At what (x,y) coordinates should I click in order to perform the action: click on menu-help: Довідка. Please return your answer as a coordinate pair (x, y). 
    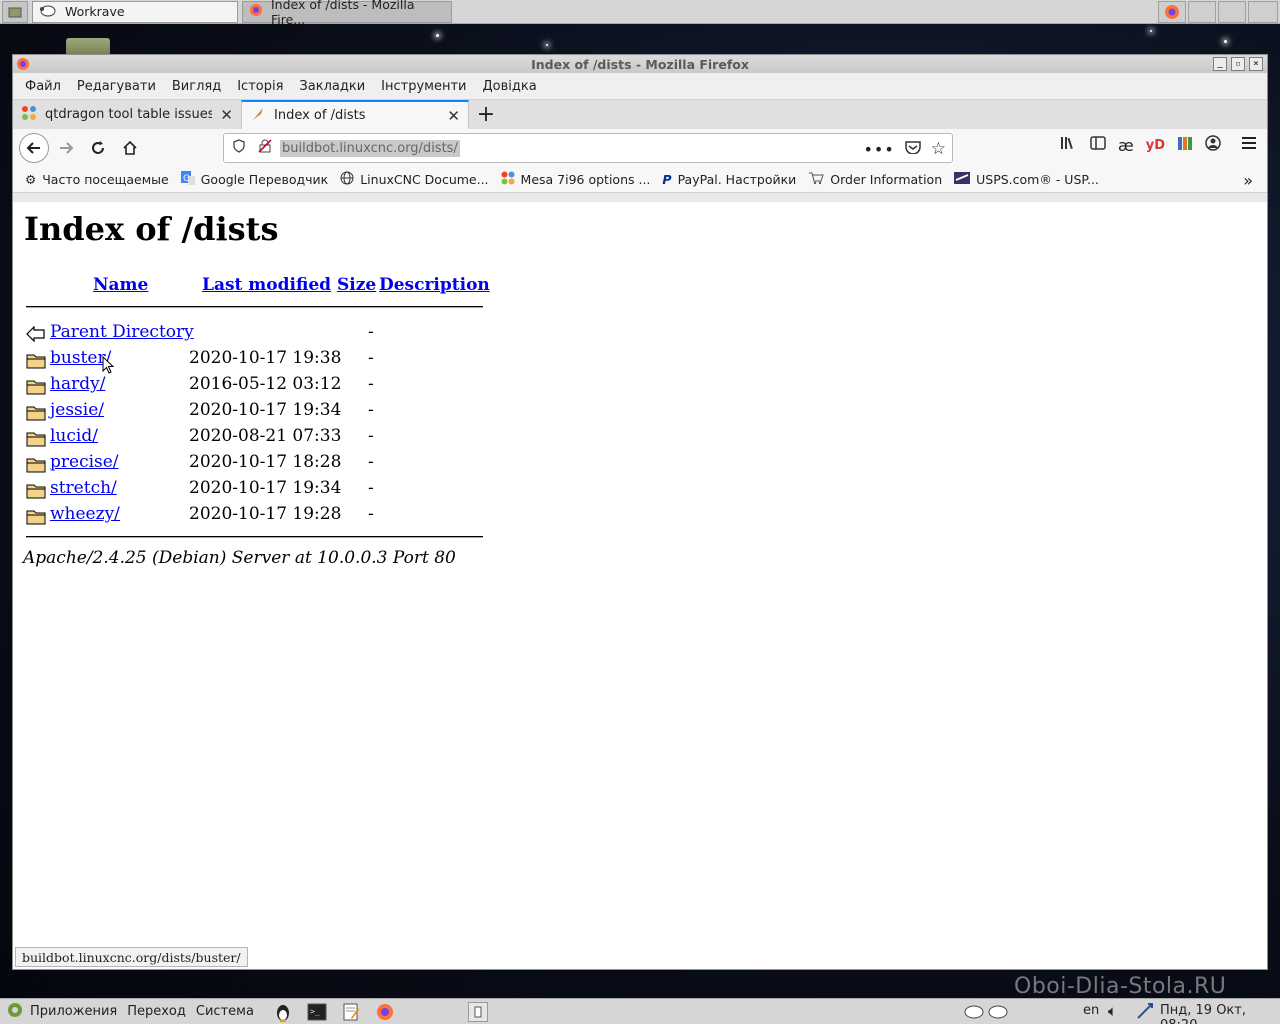
    Looking at the image, I should click on (509, 86).